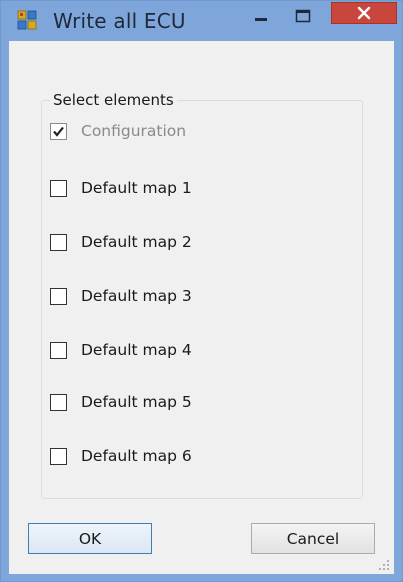  What do you see at coordinates (119, 21) in the screenshot?
I see `window-title: Write all ECU` at bounding box center [119, 21].